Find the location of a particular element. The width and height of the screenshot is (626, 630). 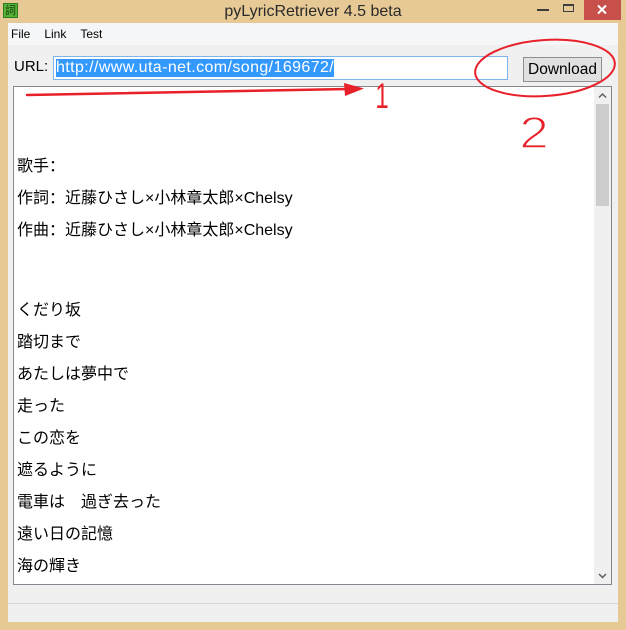

minimize-icon is located at coordinates (543, 10).